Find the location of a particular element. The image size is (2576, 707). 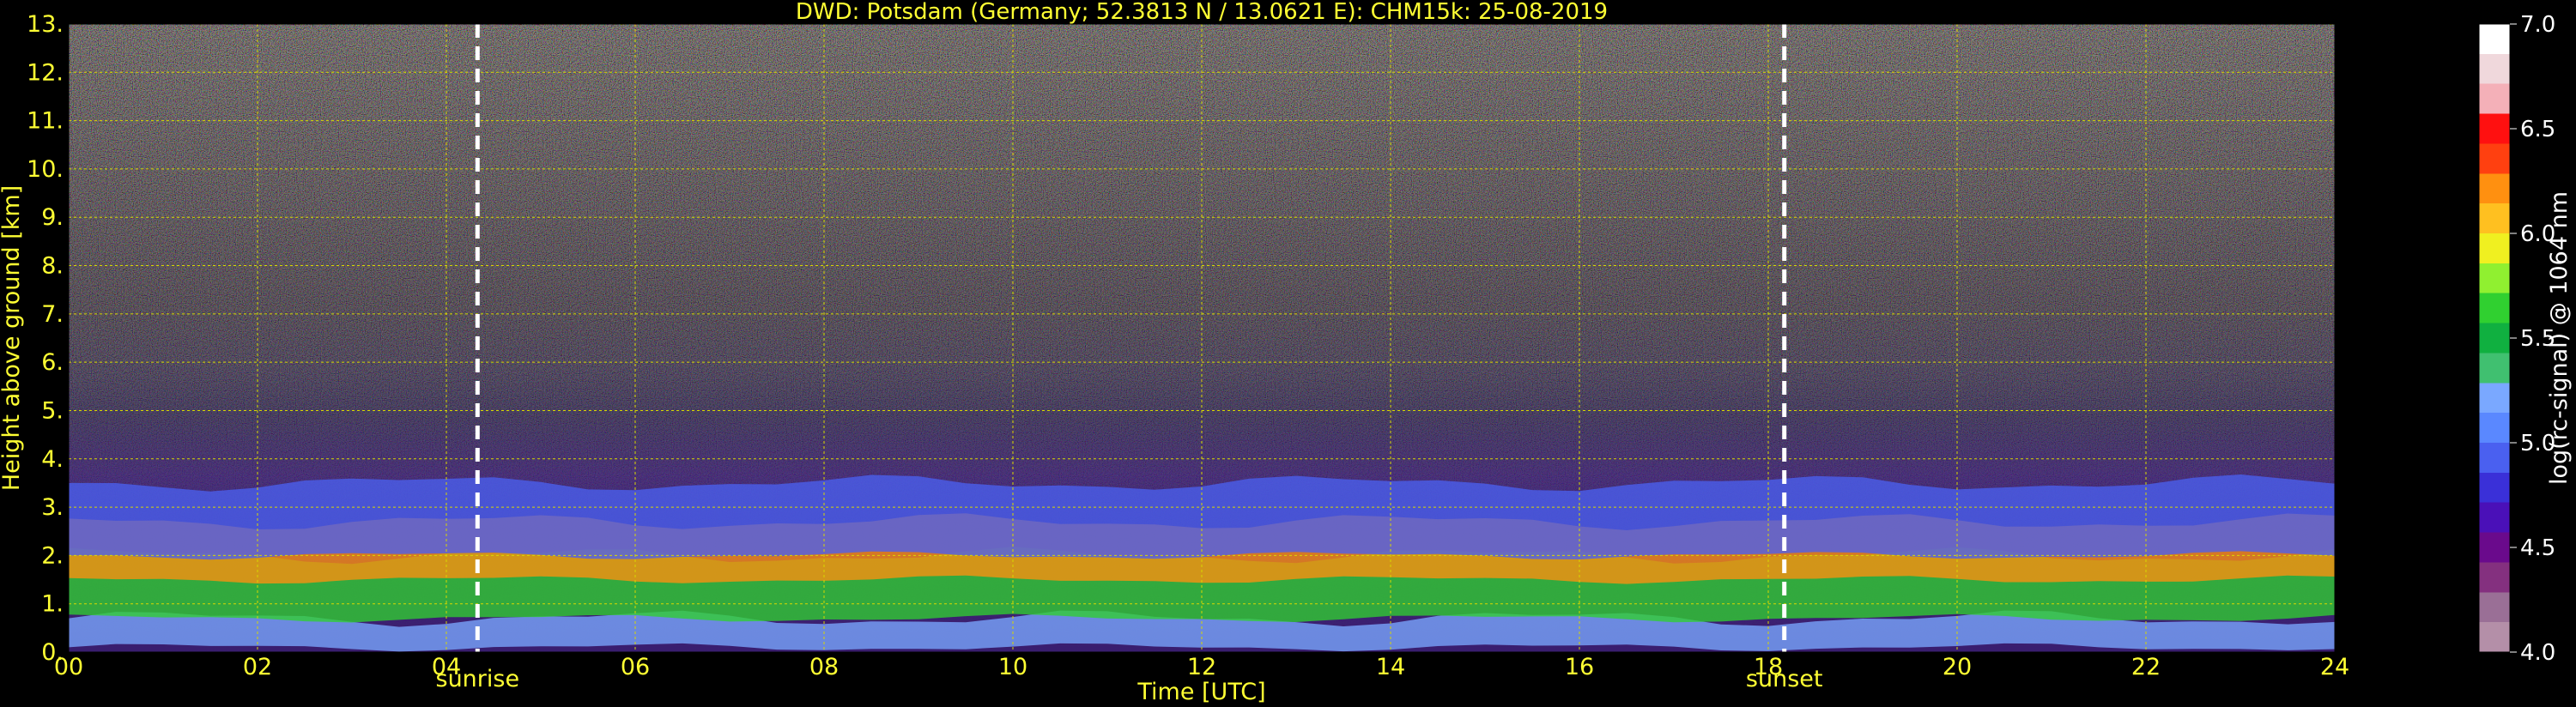

y-tick-label: 6. is located at coordinates (52, 363).